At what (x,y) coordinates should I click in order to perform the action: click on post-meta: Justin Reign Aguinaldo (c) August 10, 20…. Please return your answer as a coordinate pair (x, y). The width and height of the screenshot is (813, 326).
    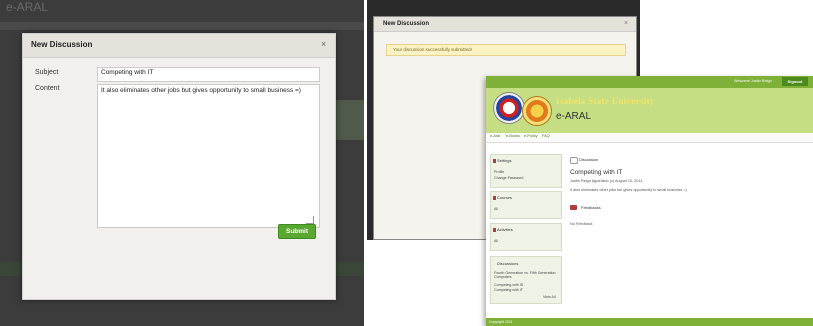
    Looking at the image, I should click on (606, 181).